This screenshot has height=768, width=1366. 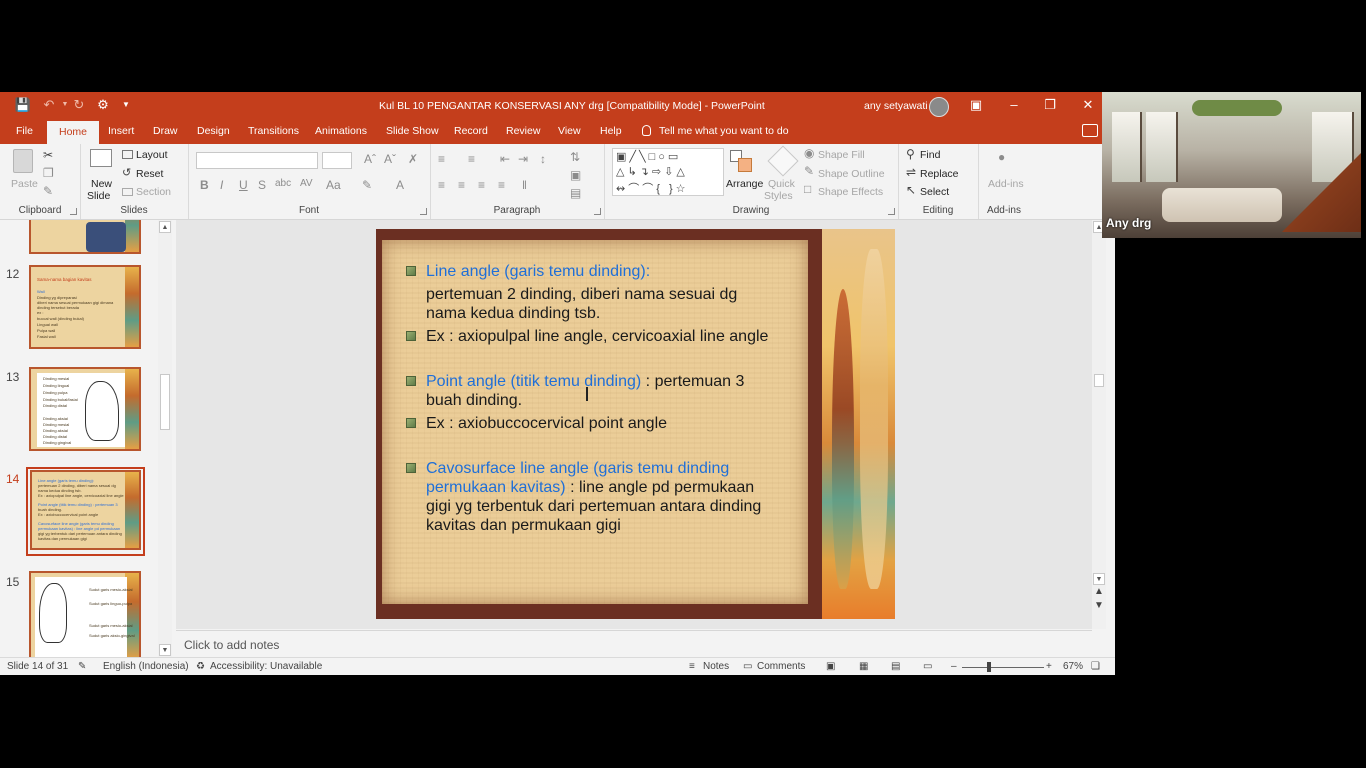 What do you see at coordinates (24, 184) in the screenshot?
I see `paste-button: Paste` at bounding box center [24, 184].